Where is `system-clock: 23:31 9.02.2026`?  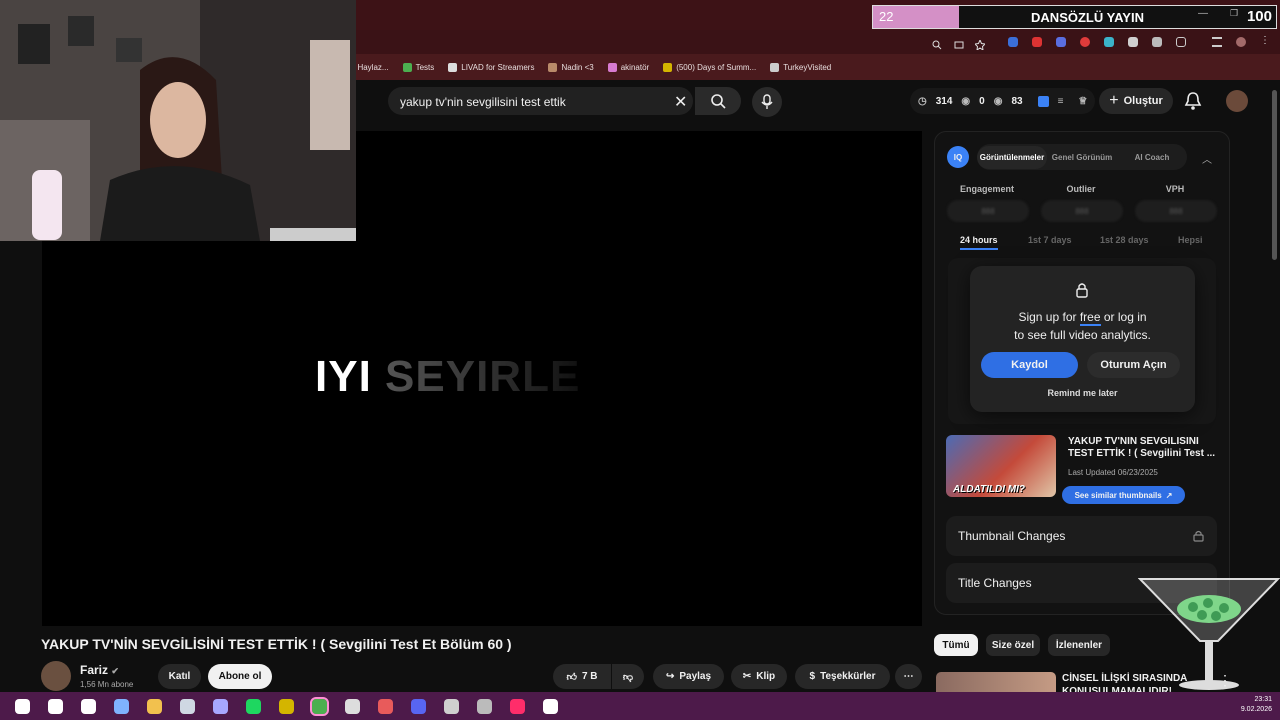
system-clock: 23:31 9.02.2026 is located at coordinates (1256, 705).